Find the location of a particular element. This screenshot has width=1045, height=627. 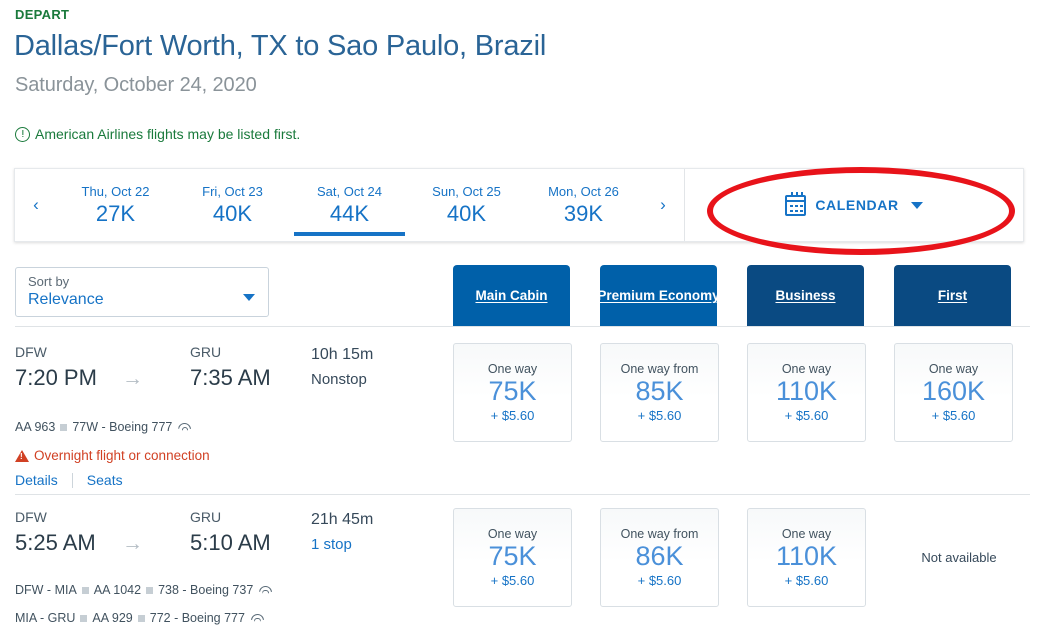

fare-label: One way from is located at coordinates (659, 368).